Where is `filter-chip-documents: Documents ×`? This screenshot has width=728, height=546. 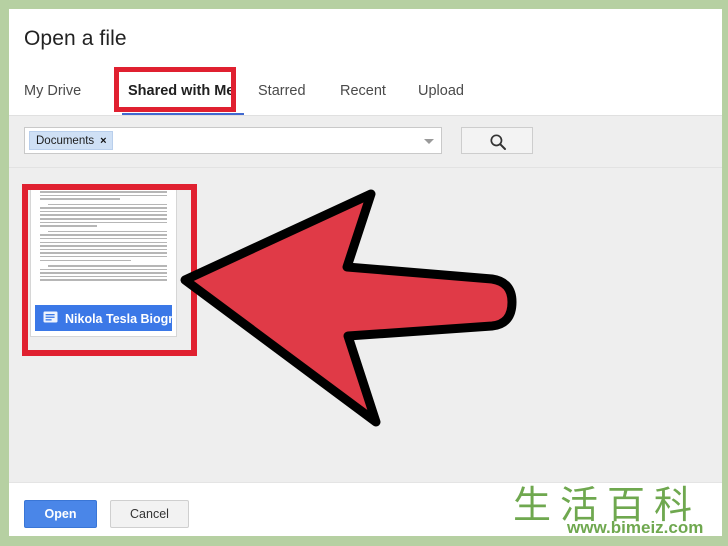
filter-chip-documents: Documents × is located at coordinates (71, 140).